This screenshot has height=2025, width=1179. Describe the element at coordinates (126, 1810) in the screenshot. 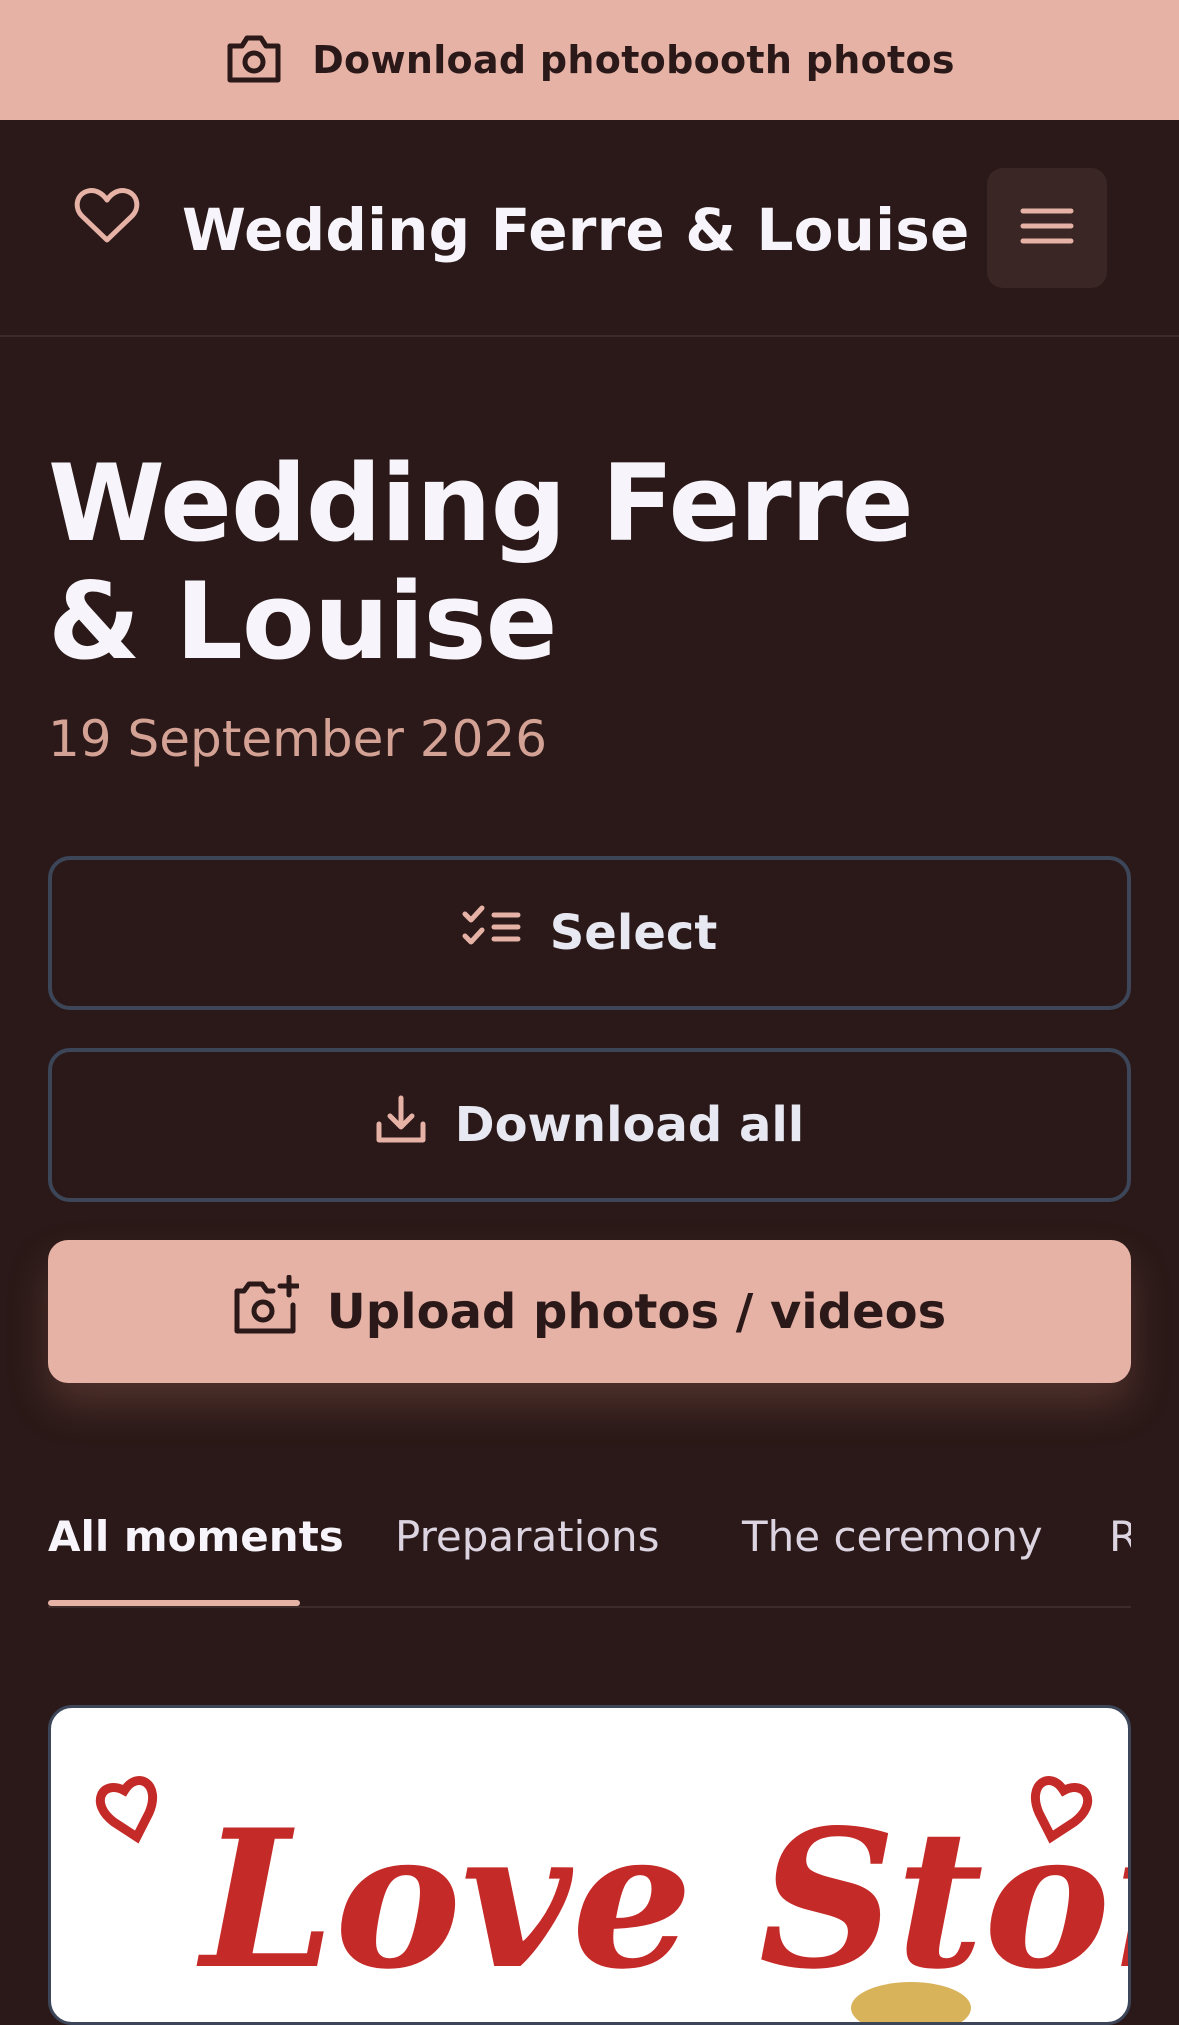

I see `left-heart-icon` at that location.